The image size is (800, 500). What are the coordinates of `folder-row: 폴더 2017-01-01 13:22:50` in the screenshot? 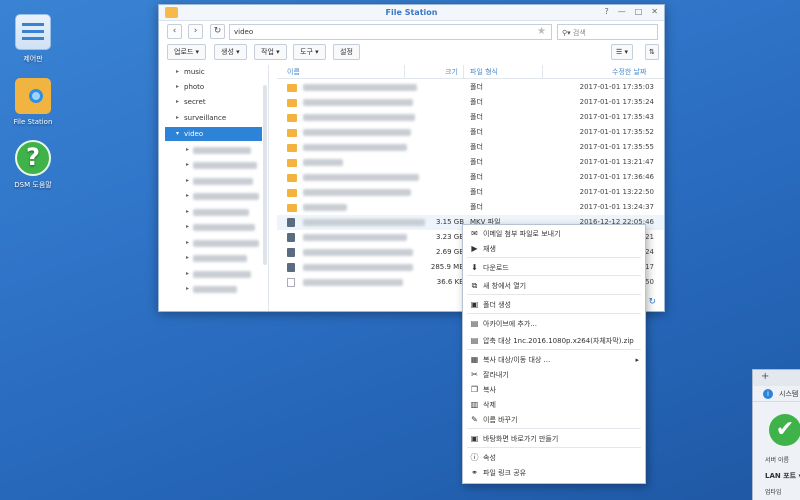 It's located at (470, 192).